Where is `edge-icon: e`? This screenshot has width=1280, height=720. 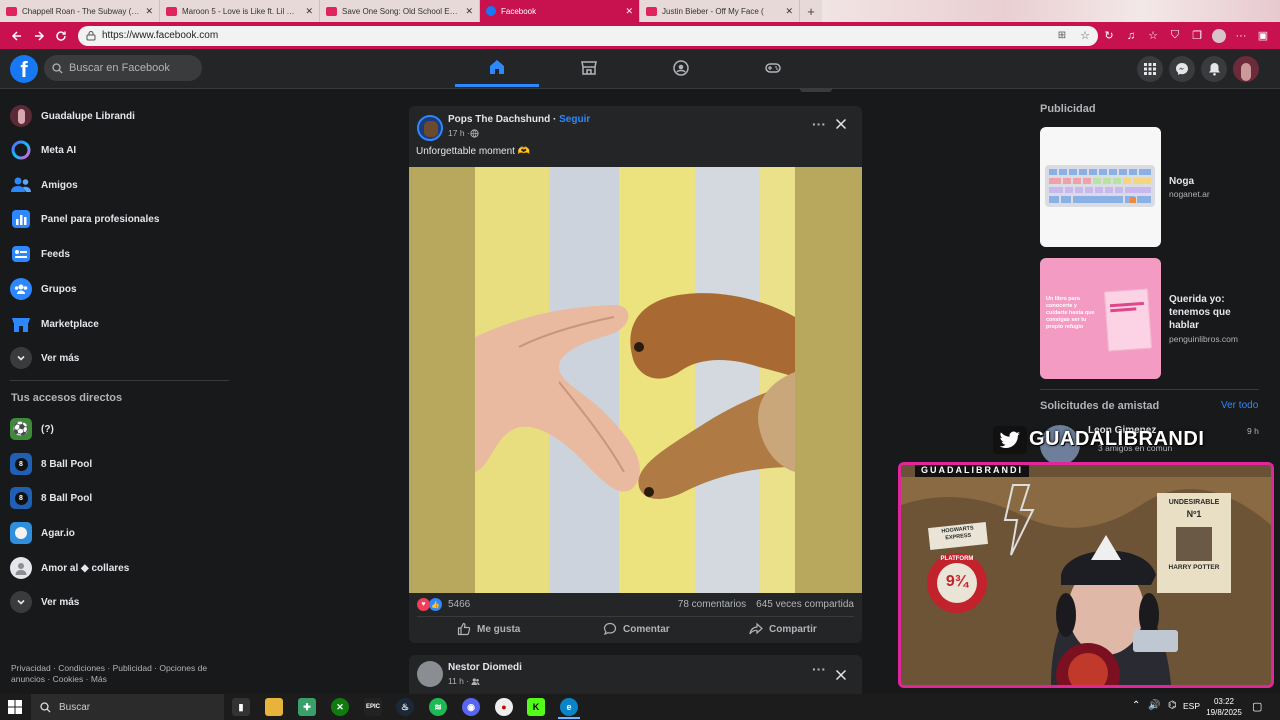
edge-icon: e is located at coordinates (569, 707).